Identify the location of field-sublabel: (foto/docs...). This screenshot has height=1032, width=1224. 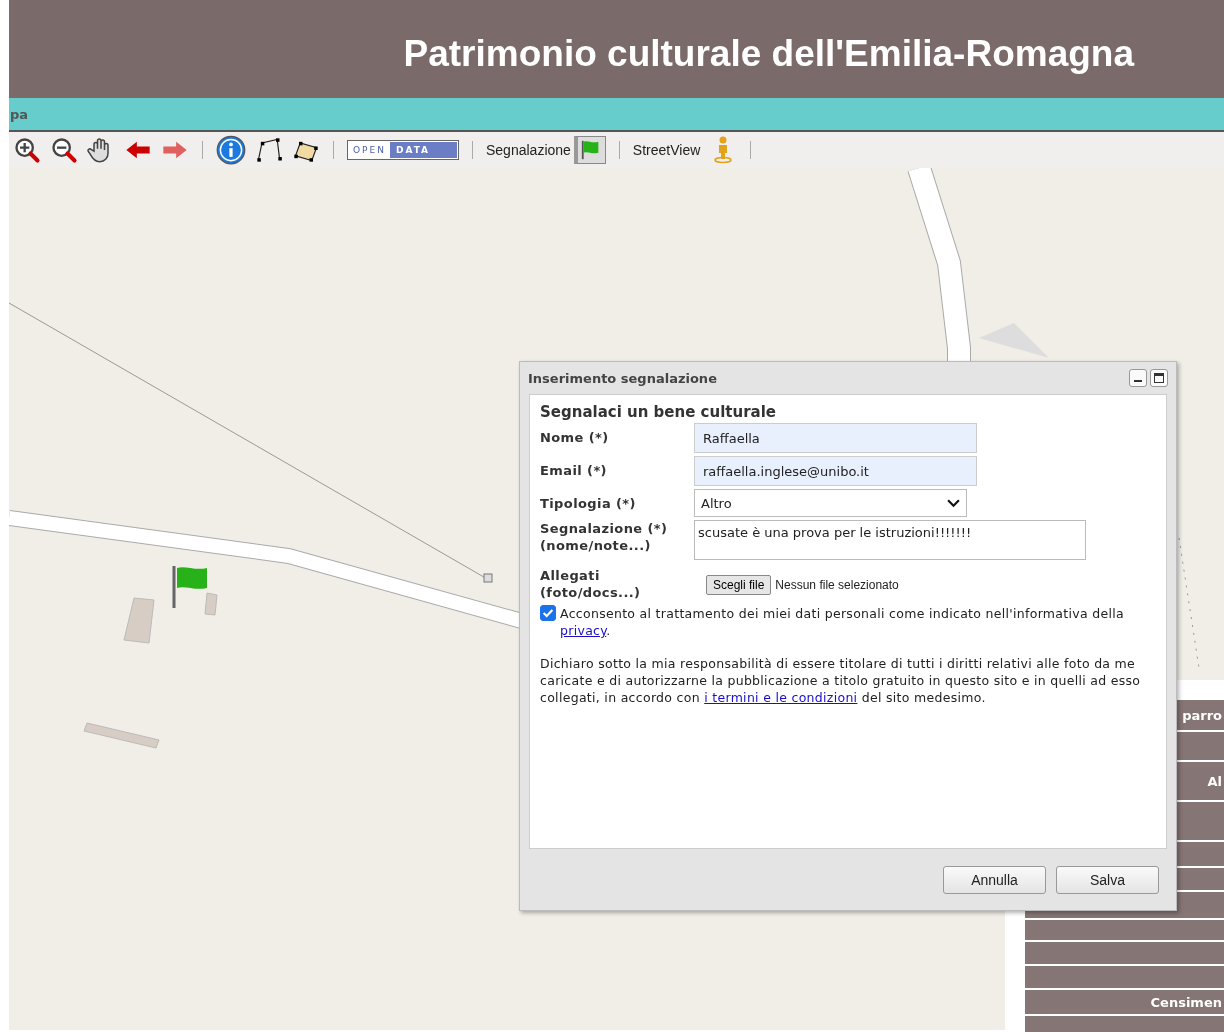
(591, 592).